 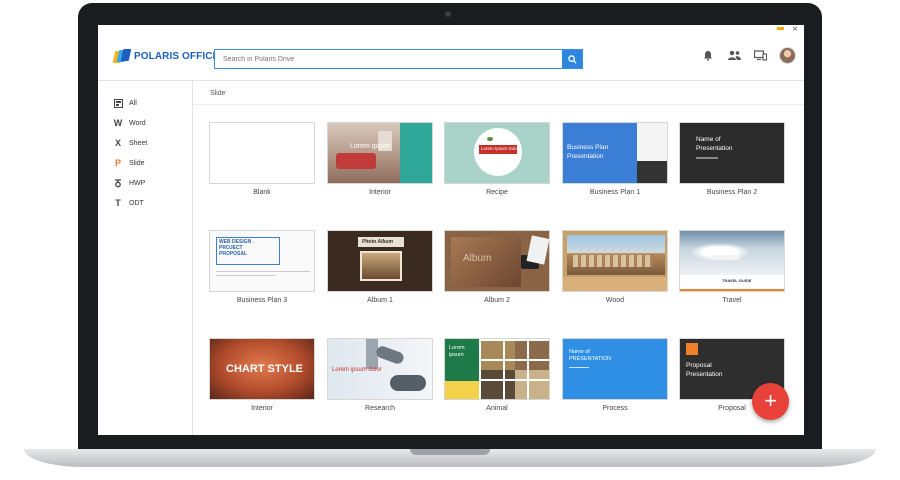 What do you see at coordinates (748, 55) in the screenshot?
I see `header-actions` at bounding box center [748, 55].